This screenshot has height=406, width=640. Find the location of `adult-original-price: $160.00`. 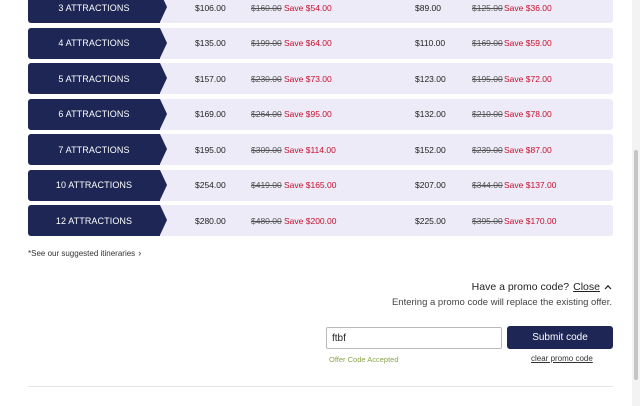

adult-original-price: $160.00 is located at coordinates (266, 7).